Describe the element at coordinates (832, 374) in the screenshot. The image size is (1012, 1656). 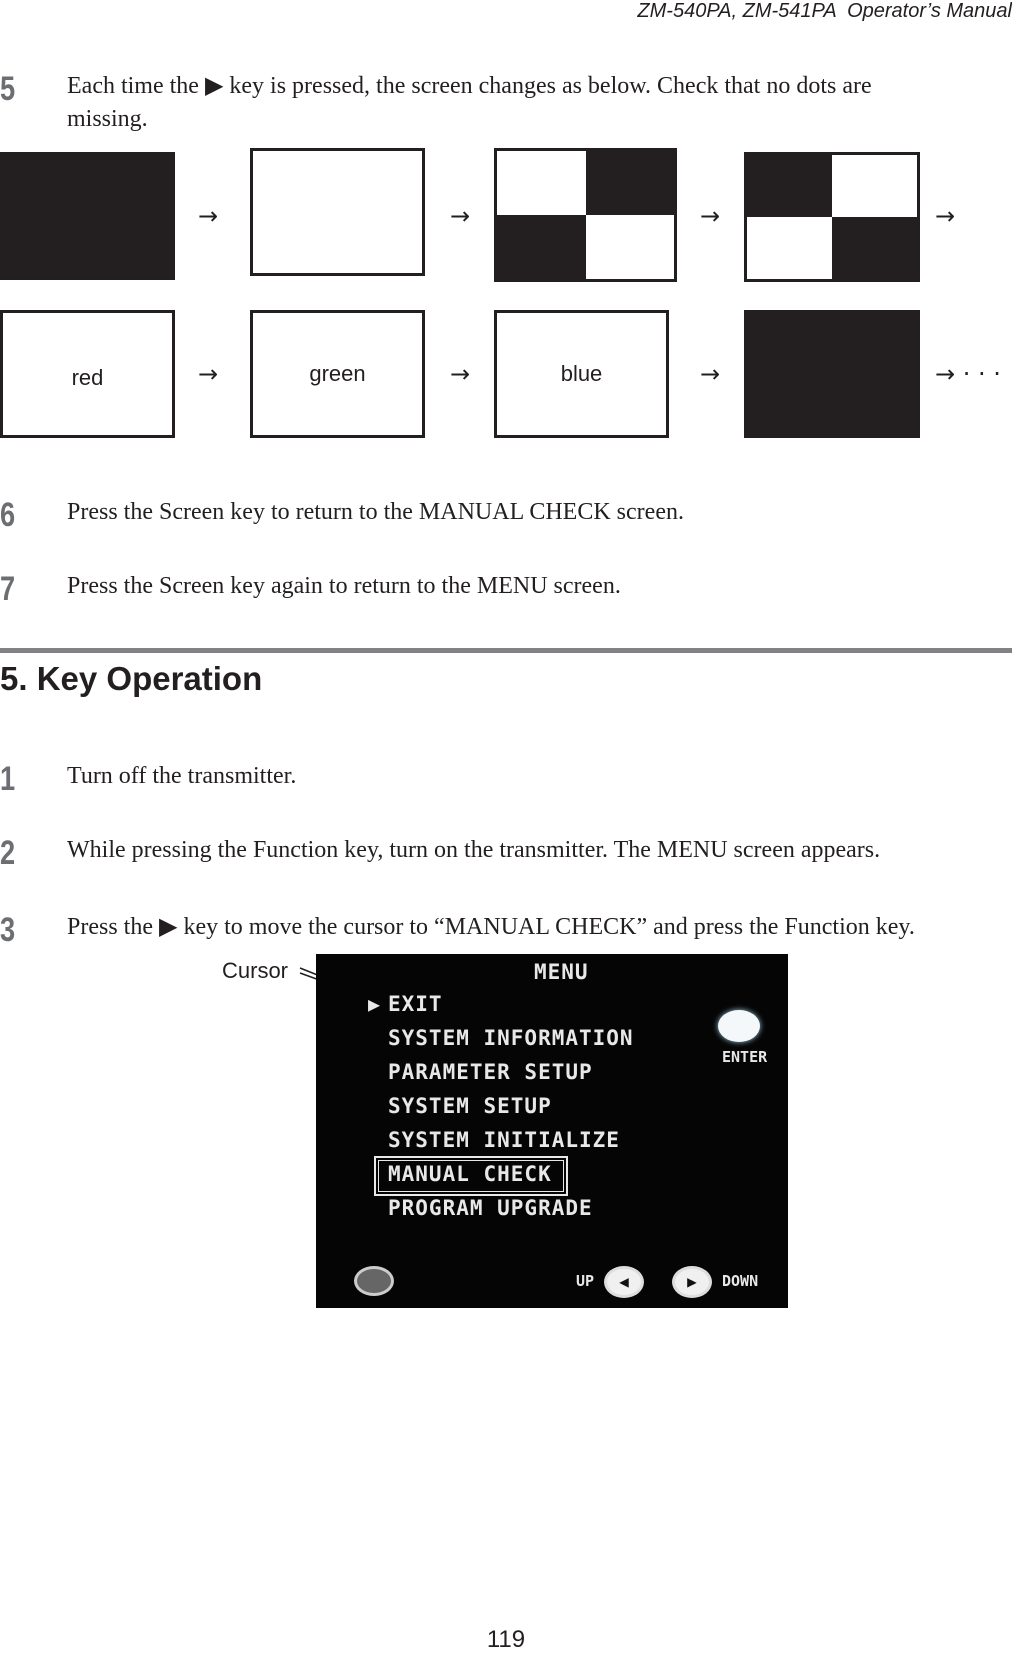
I see `pattern-black-end` at that location.